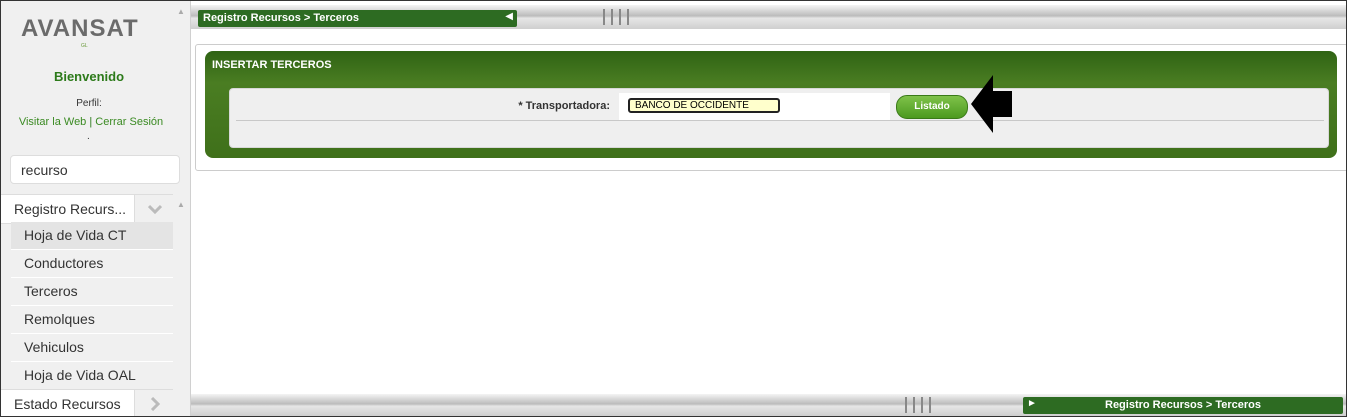 This screenshot has height=417, width=1347. I want to click on bottom-toolbar: ► Registro Recursos > Terceros, so click(768, 405).